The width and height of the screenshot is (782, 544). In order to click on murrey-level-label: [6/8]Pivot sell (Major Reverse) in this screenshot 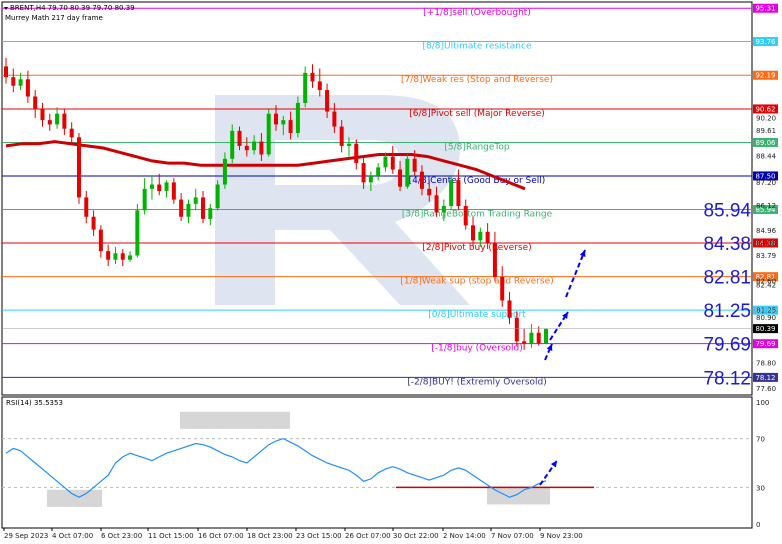, I will do `click(477, 114)`.